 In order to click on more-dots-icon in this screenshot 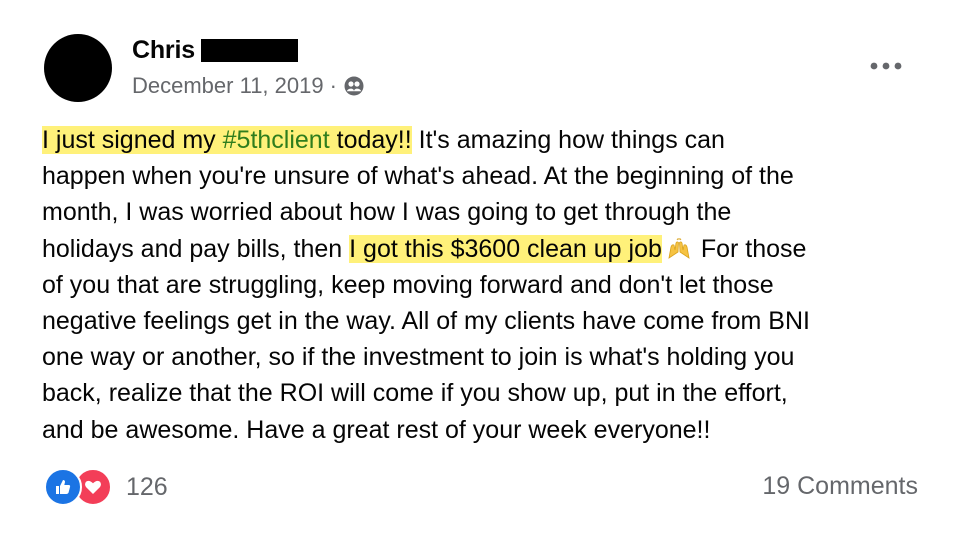, I will do `click(886, 66)`.